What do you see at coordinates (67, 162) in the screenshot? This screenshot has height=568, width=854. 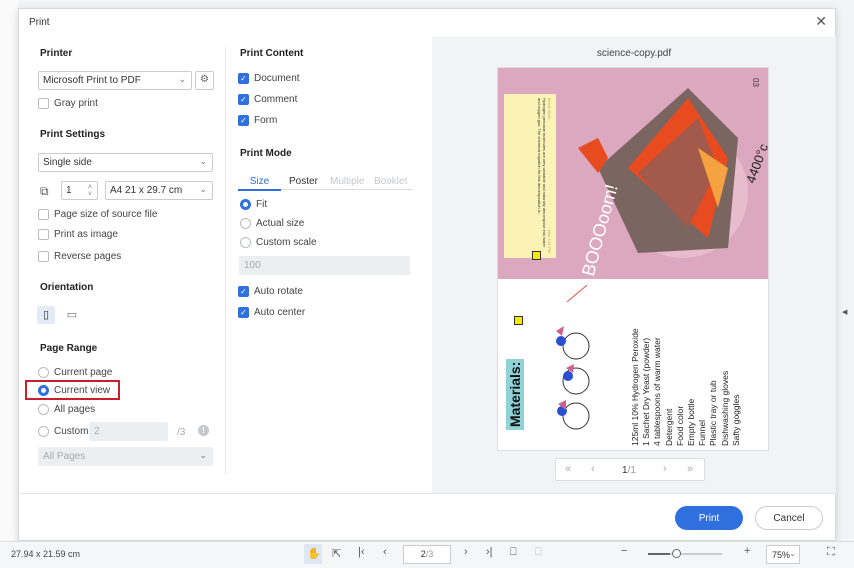 I see `sides-value: Single side` at bounding box center [67, 162].